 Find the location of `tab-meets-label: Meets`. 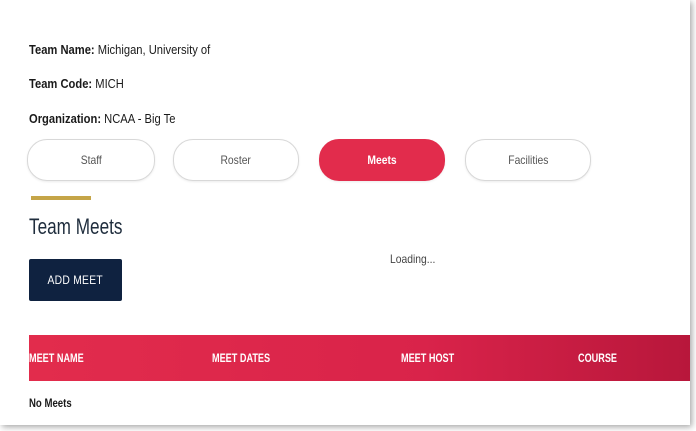

tab-meets-label: Meets is located at coordinates (382, 160).